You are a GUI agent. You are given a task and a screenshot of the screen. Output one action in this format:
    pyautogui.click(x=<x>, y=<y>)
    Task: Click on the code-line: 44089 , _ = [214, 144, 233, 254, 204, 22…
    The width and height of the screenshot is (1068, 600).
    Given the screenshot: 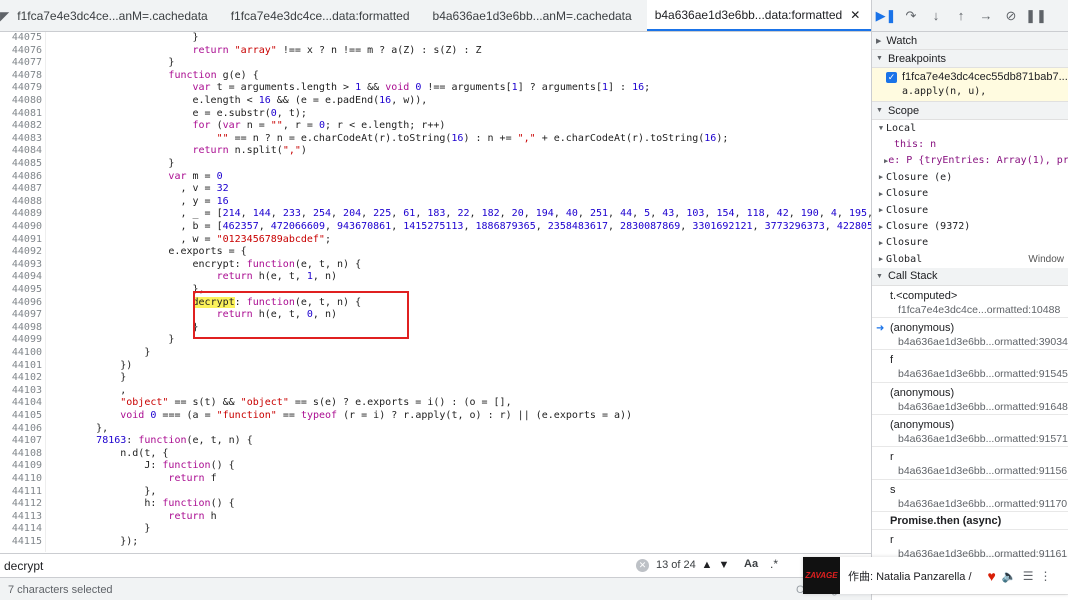 What is the action you would take?
    pyautogui.click(x=435, y=214)
    